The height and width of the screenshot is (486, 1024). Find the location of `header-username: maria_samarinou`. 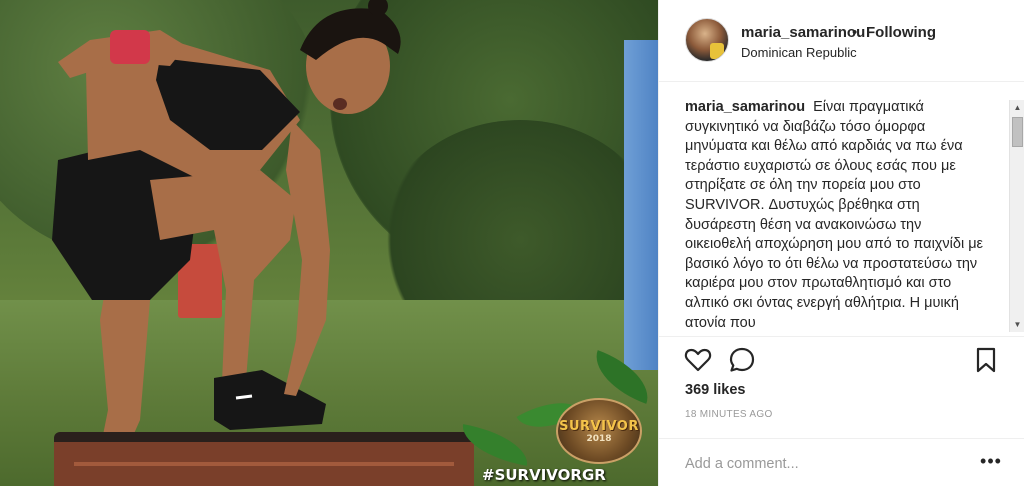

header-username: maria_samarinou is located at coordinates (803, 32).